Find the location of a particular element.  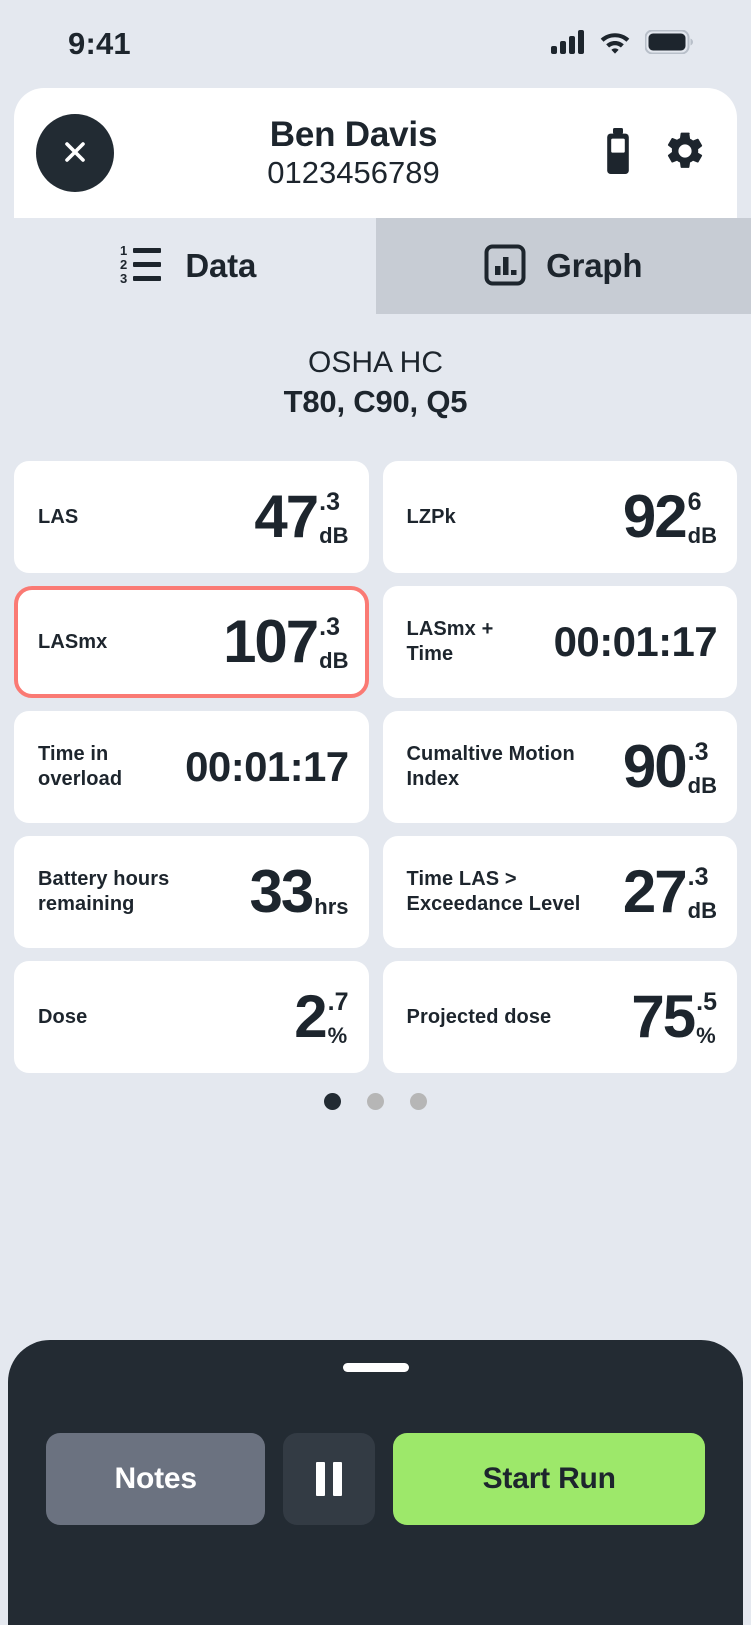

svg-text: 2 is located at coordinates (123, 264).